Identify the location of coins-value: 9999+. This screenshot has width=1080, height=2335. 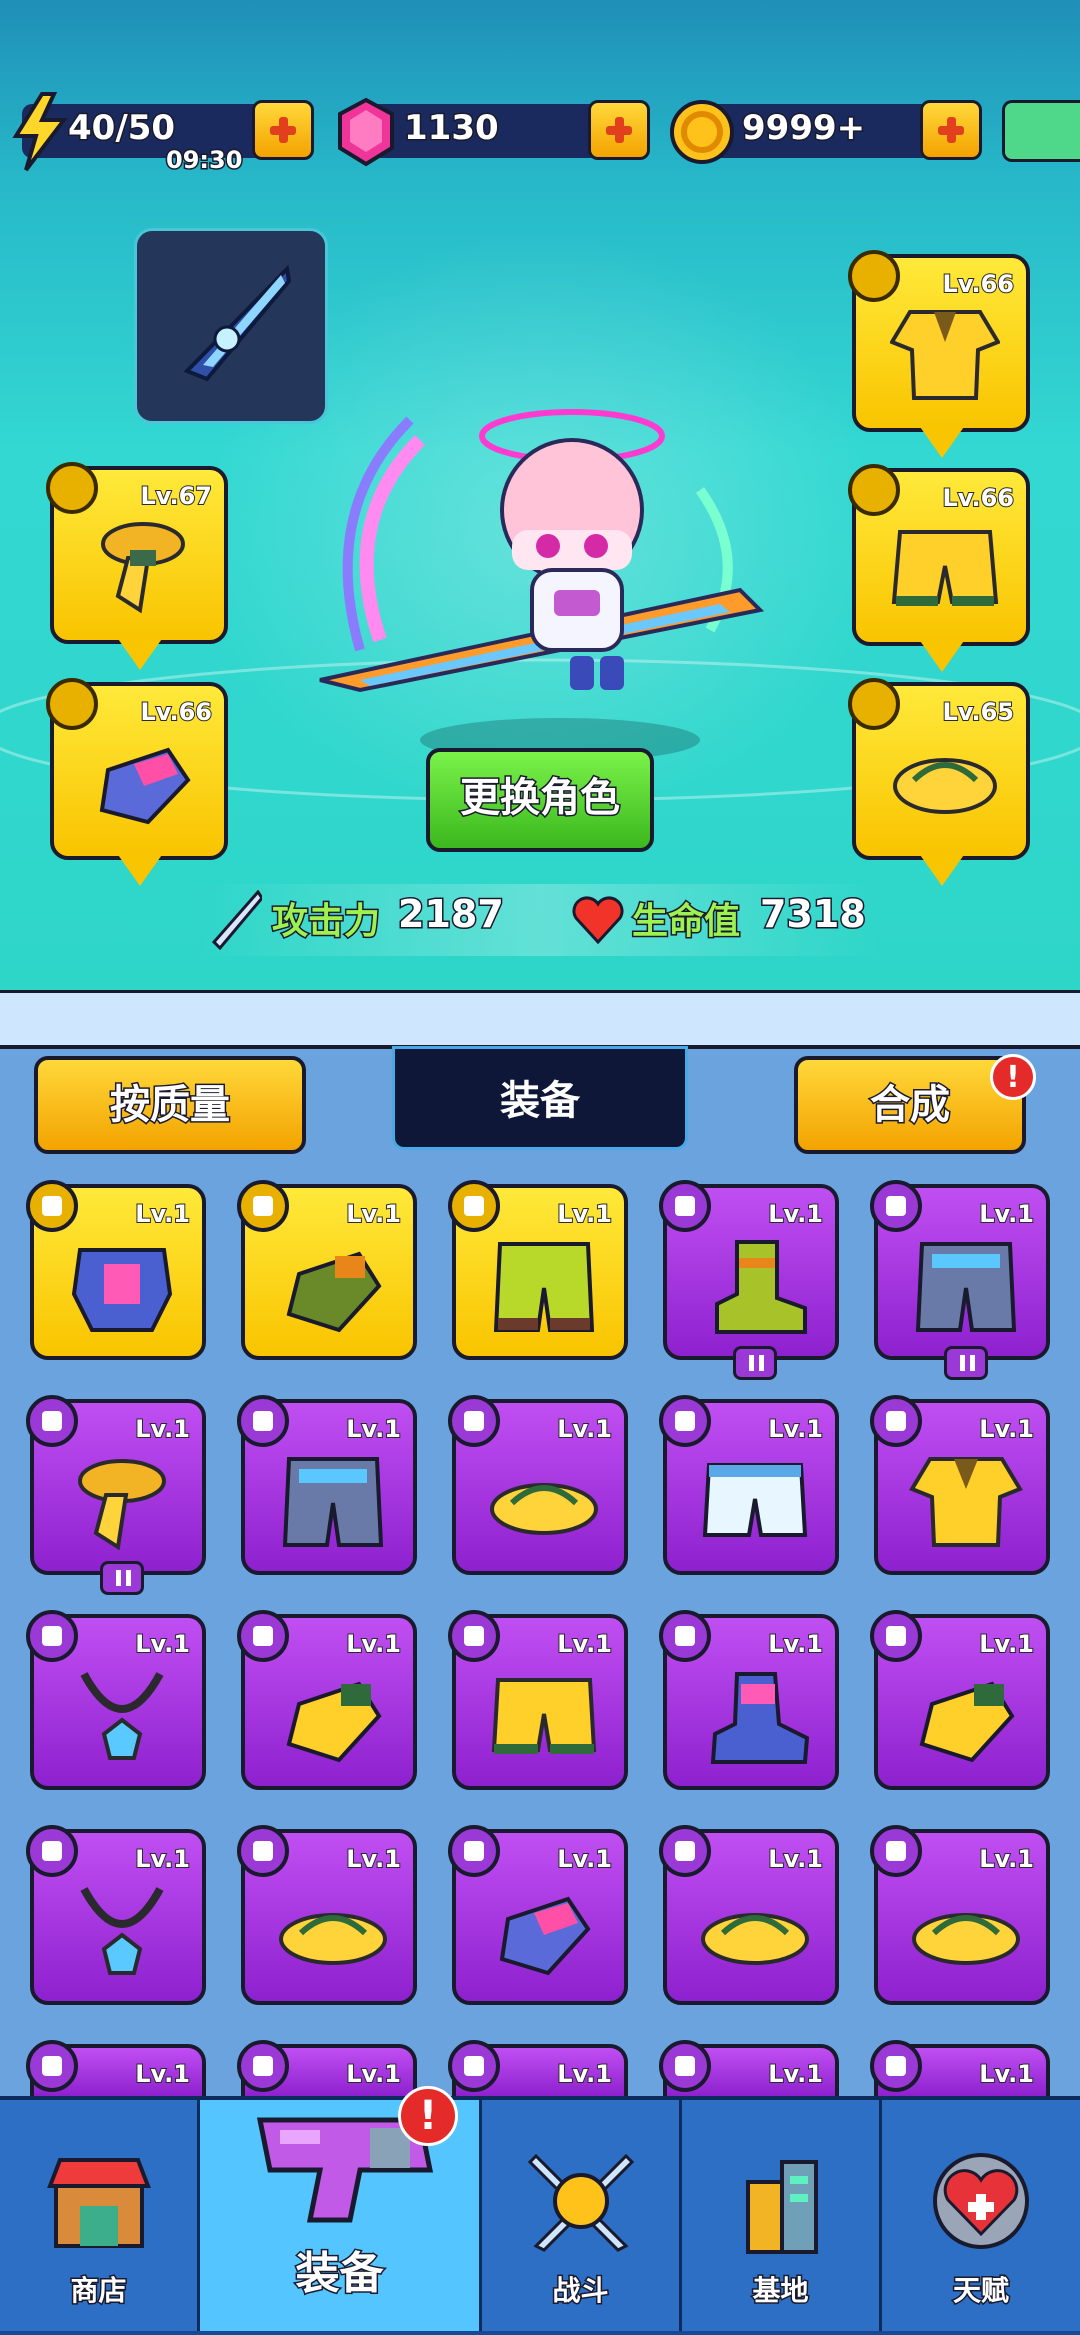
(803, 128).